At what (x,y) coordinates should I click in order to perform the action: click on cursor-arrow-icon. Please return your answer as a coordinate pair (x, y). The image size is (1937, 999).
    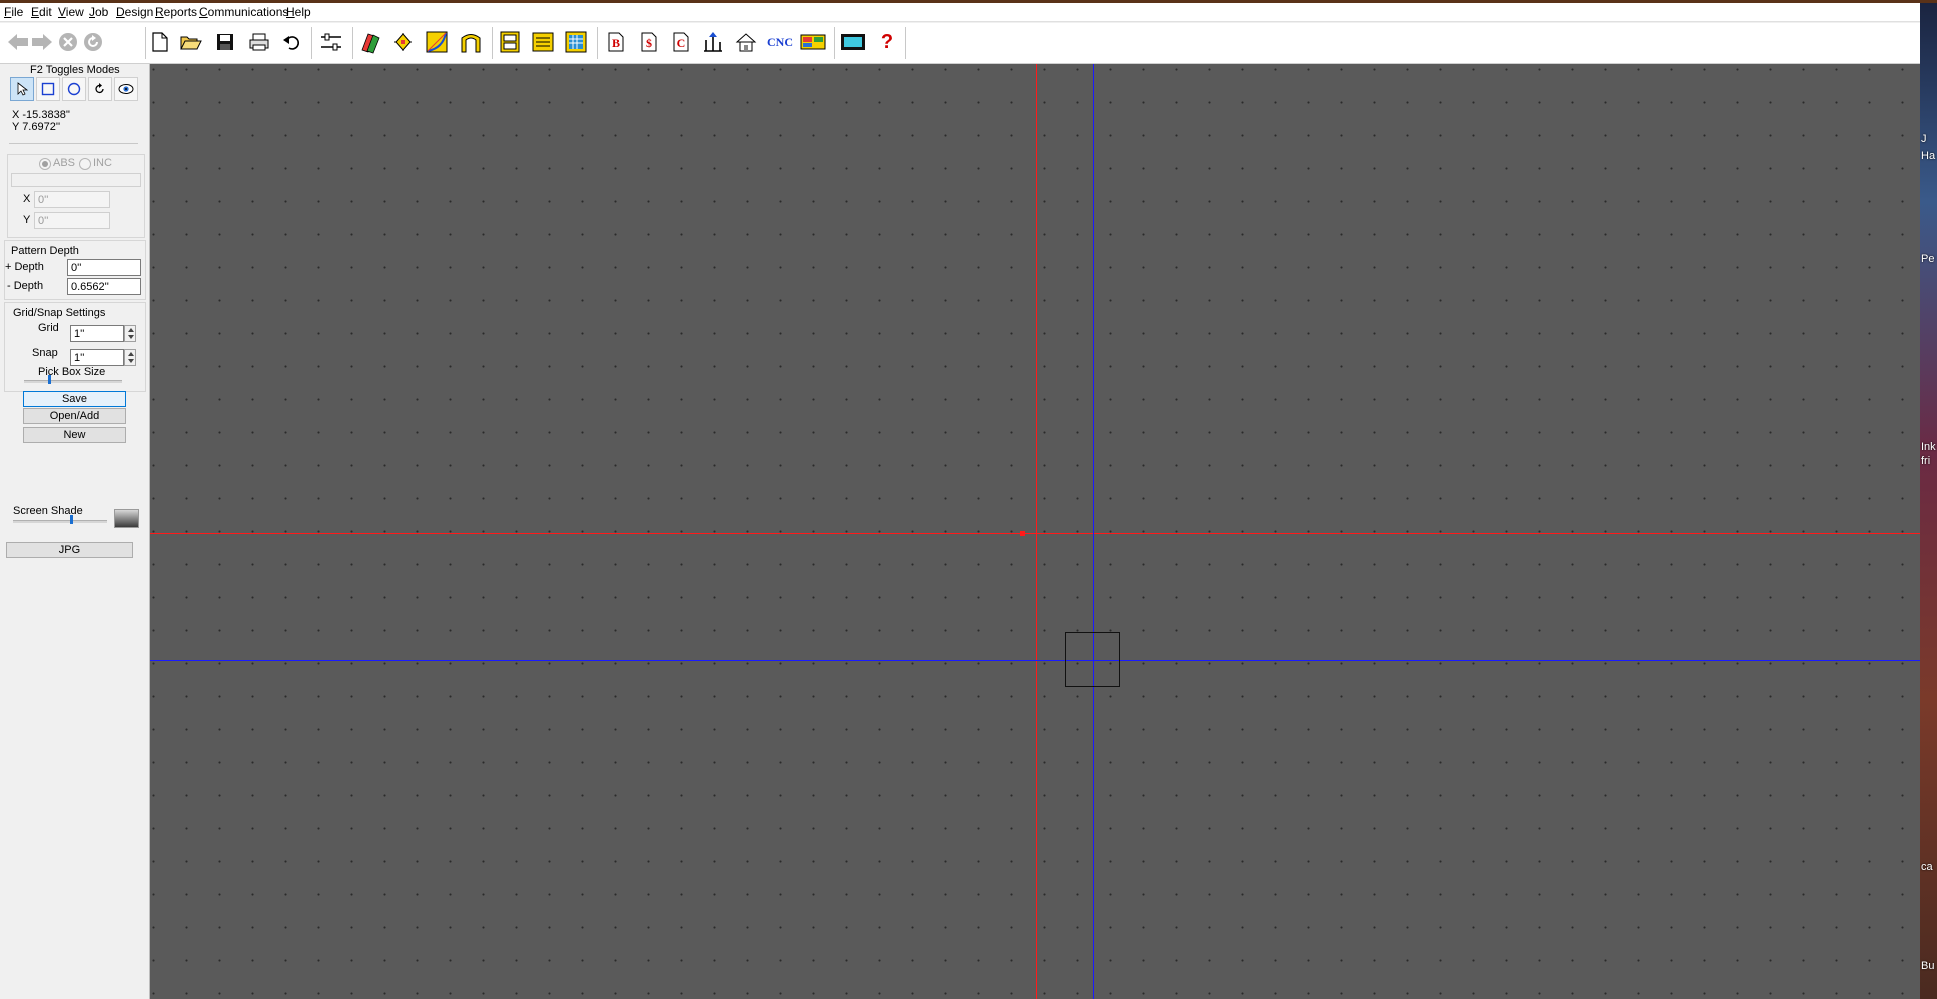
    Looking at the image, I should click on (23, 89).